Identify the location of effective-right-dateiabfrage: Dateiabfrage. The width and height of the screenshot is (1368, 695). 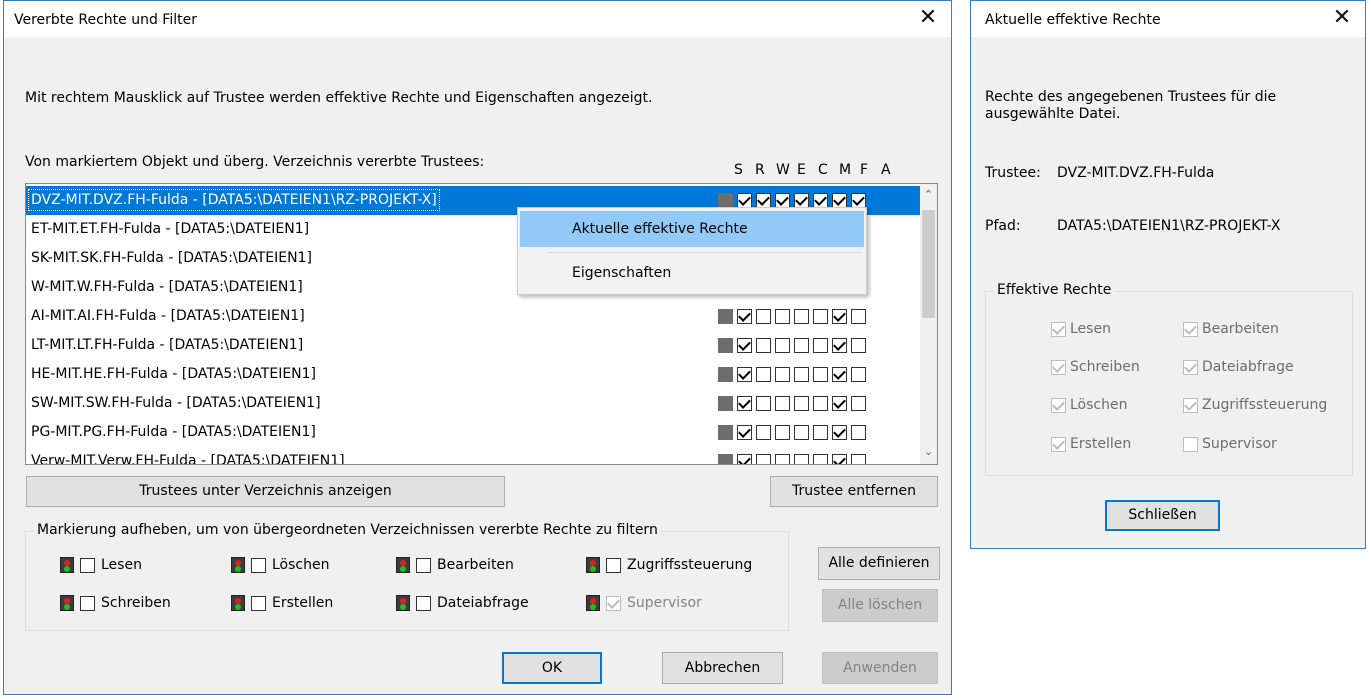
(1238, 367).